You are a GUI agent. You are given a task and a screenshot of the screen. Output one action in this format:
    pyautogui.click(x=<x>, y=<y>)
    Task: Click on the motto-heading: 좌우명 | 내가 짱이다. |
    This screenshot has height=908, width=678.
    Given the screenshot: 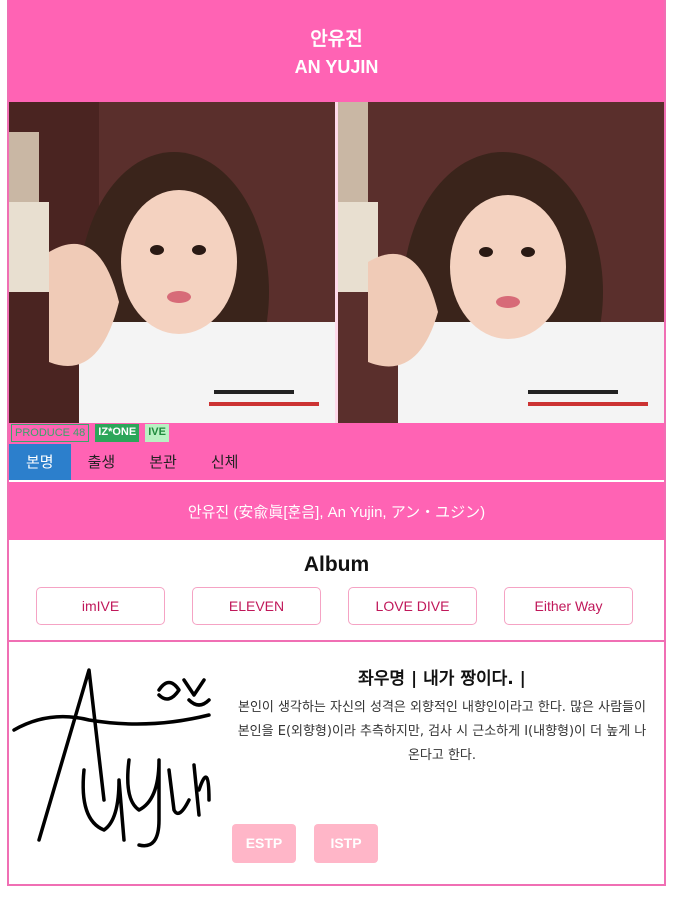 What is the action you would take?
    pyautogui.click(x=442, y=679)
    